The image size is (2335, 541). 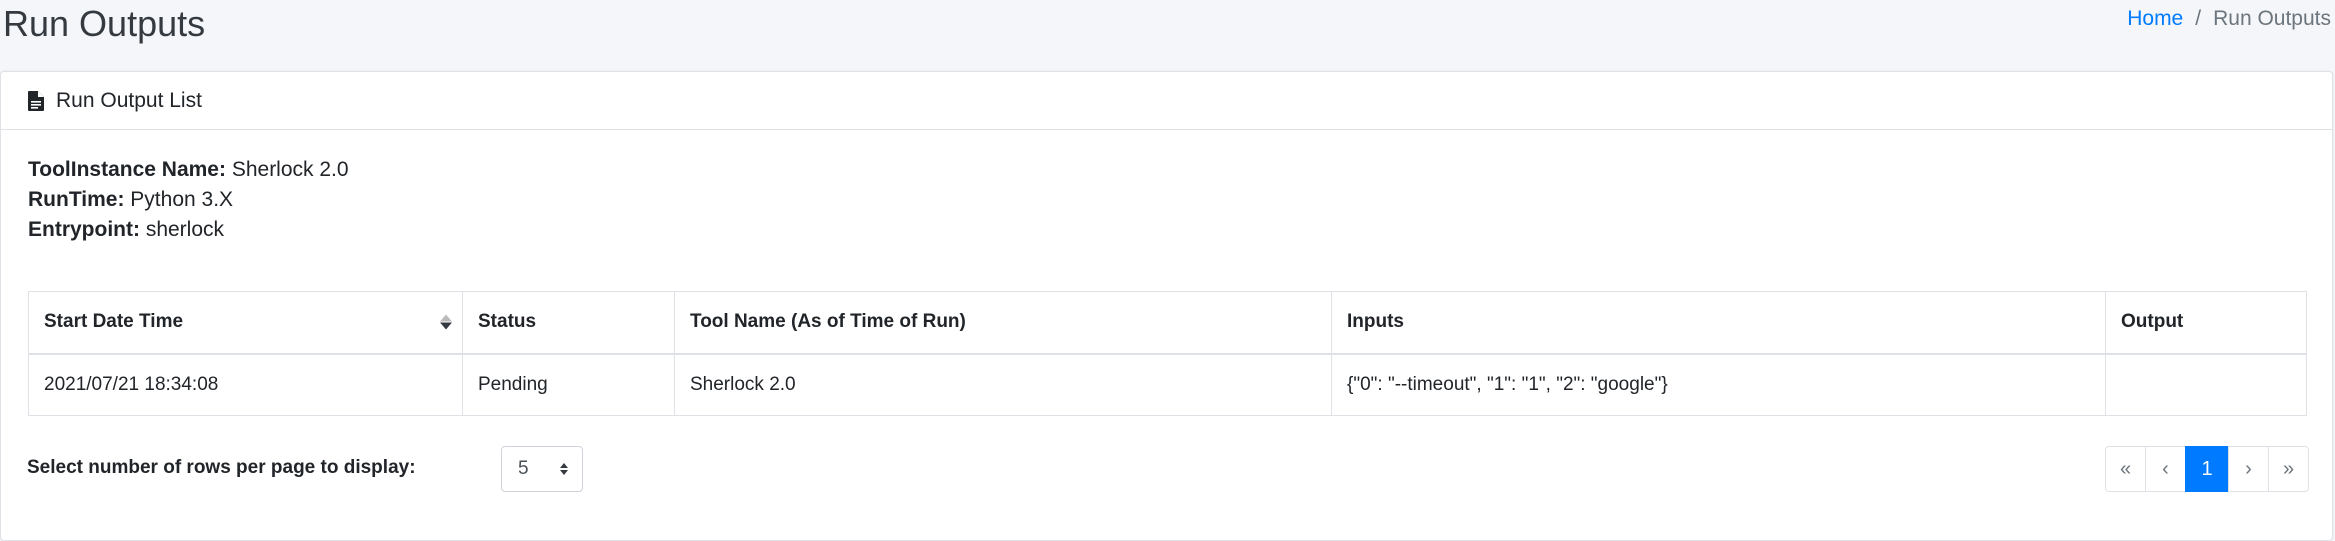 I want to click on column-header-status: Status, so click(x=568, y=323).